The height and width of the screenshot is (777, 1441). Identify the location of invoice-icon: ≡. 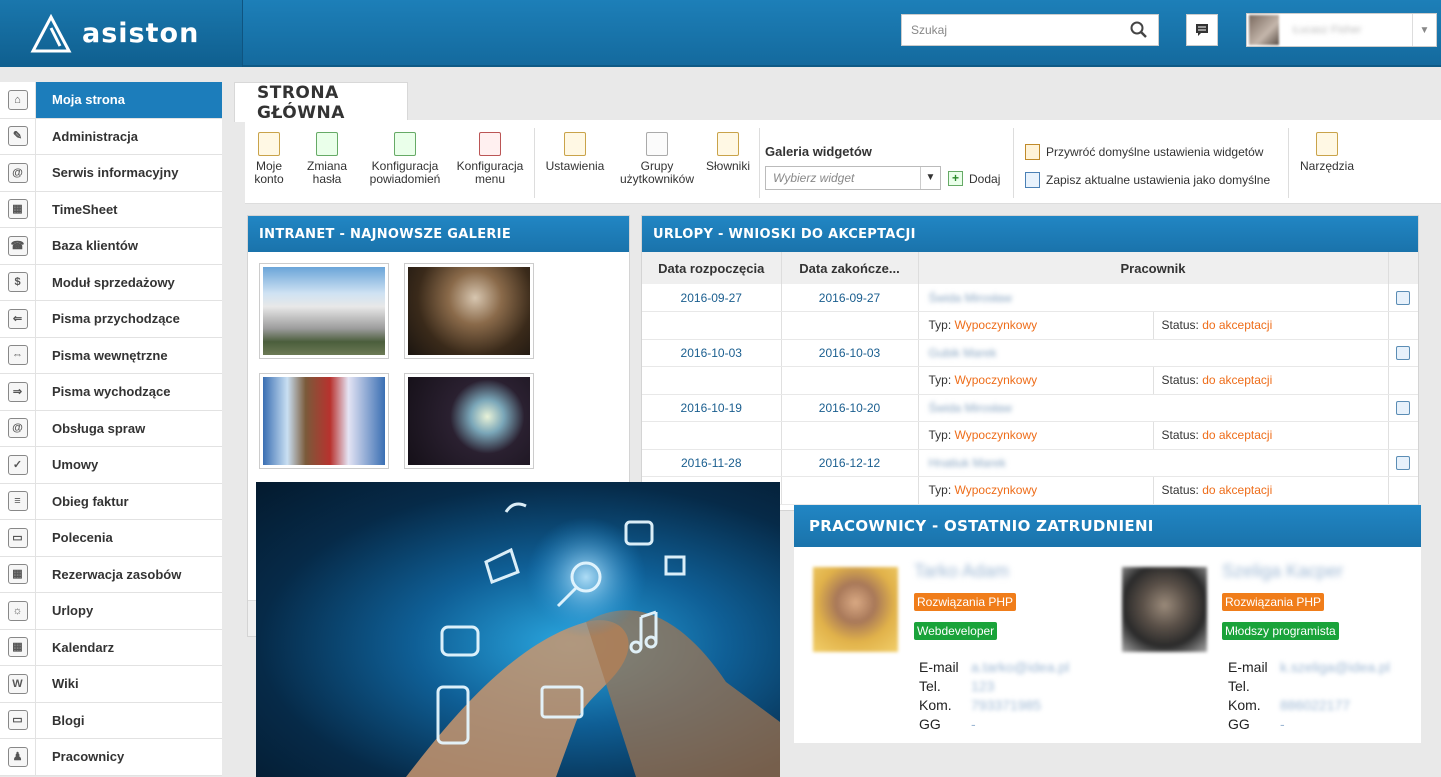
(17, 501).